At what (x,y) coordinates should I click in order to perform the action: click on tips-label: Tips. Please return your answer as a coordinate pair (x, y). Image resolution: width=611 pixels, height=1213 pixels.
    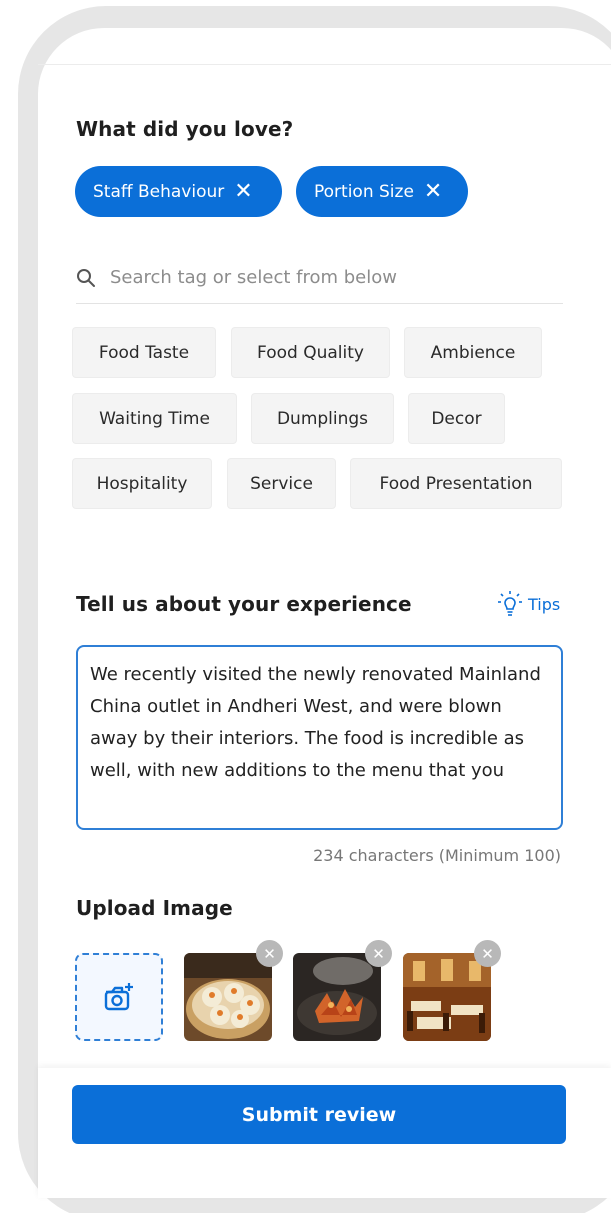
    Looking at the image, I should click on (544, 604).